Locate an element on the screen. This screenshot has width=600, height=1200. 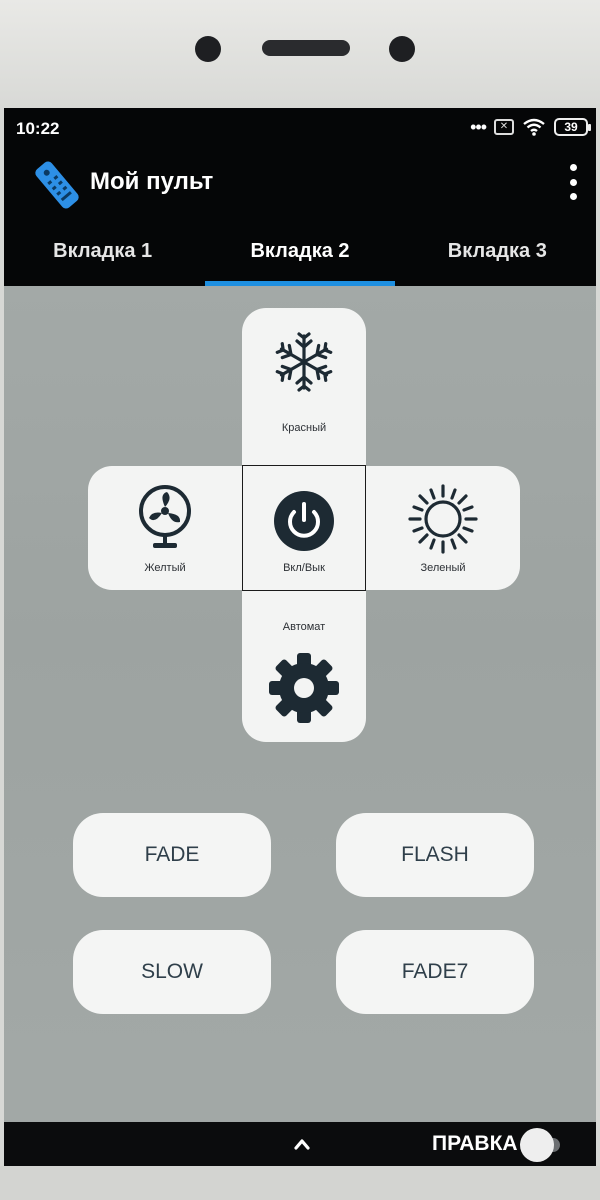
remote-button-green: Зеленый is located at coordinates (443, 528).